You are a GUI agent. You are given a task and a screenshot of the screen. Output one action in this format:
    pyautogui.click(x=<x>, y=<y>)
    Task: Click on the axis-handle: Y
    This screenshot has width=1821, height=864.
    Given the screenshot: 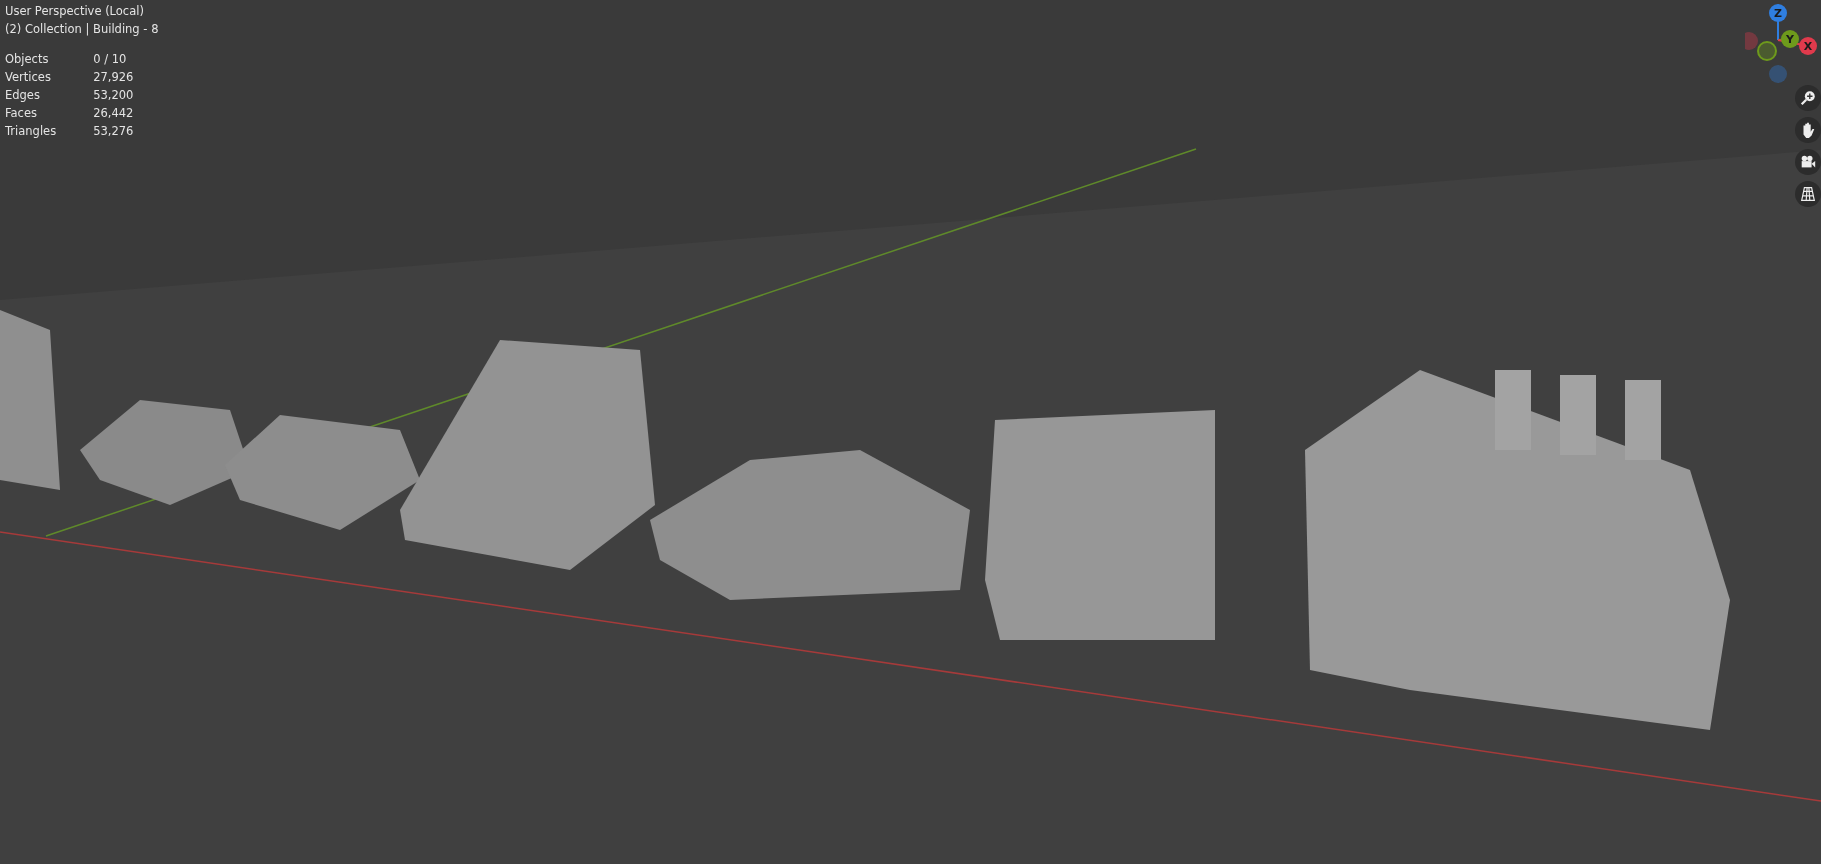 What is the action you would take?
    pyautogui.click(x=1790, y=39)
    